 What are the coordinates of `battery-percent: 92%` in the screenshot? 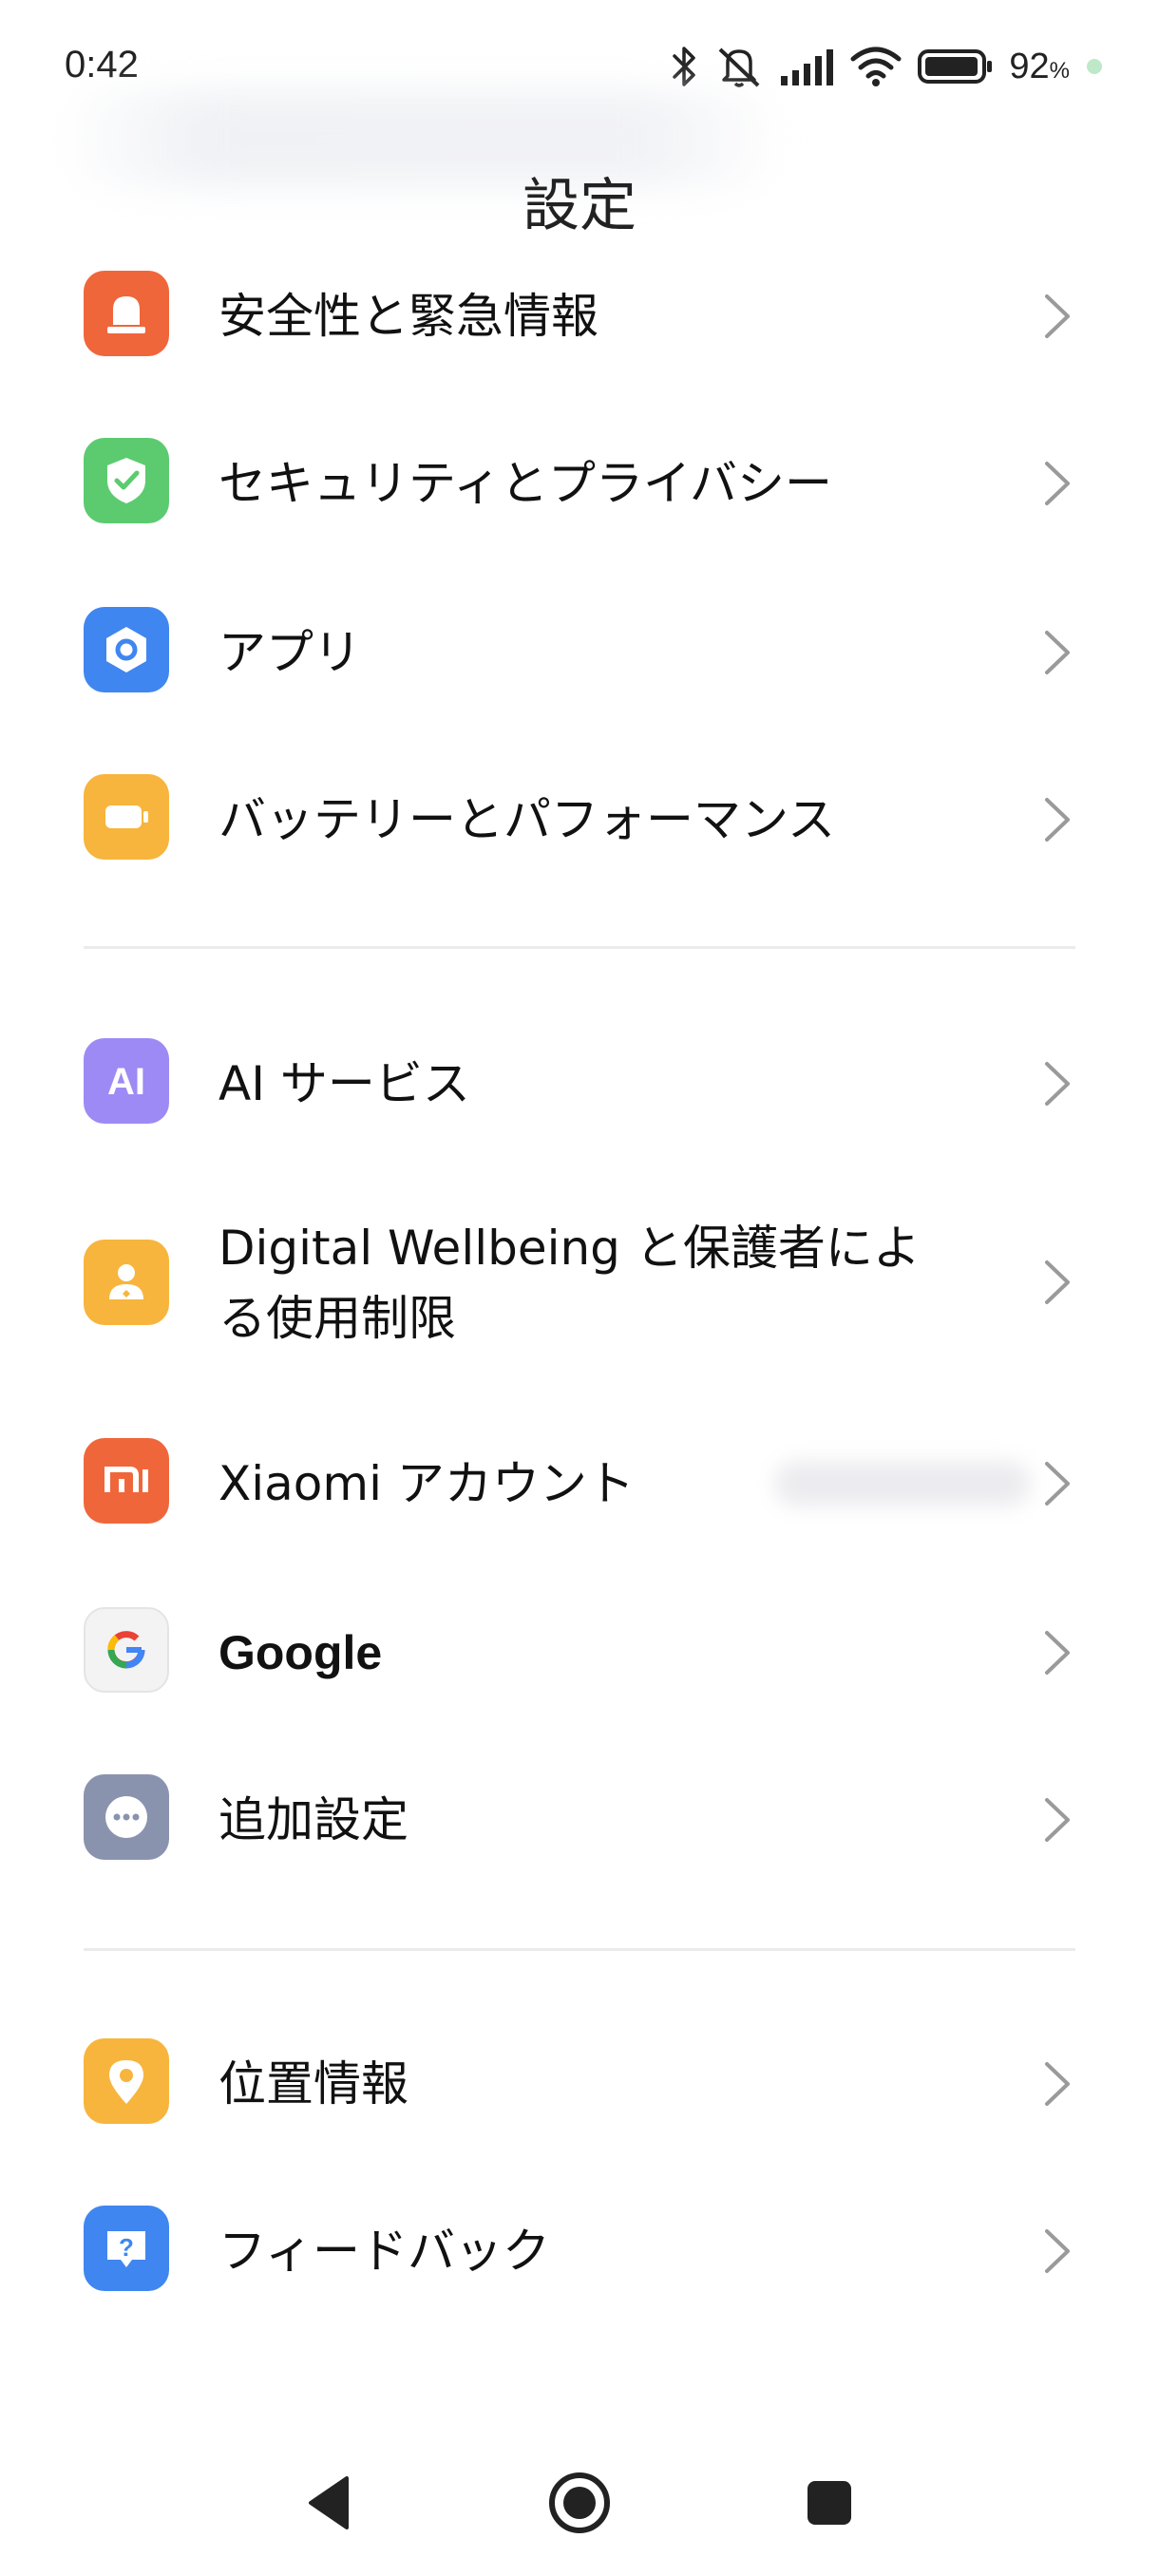 It's located at (1039, 66).